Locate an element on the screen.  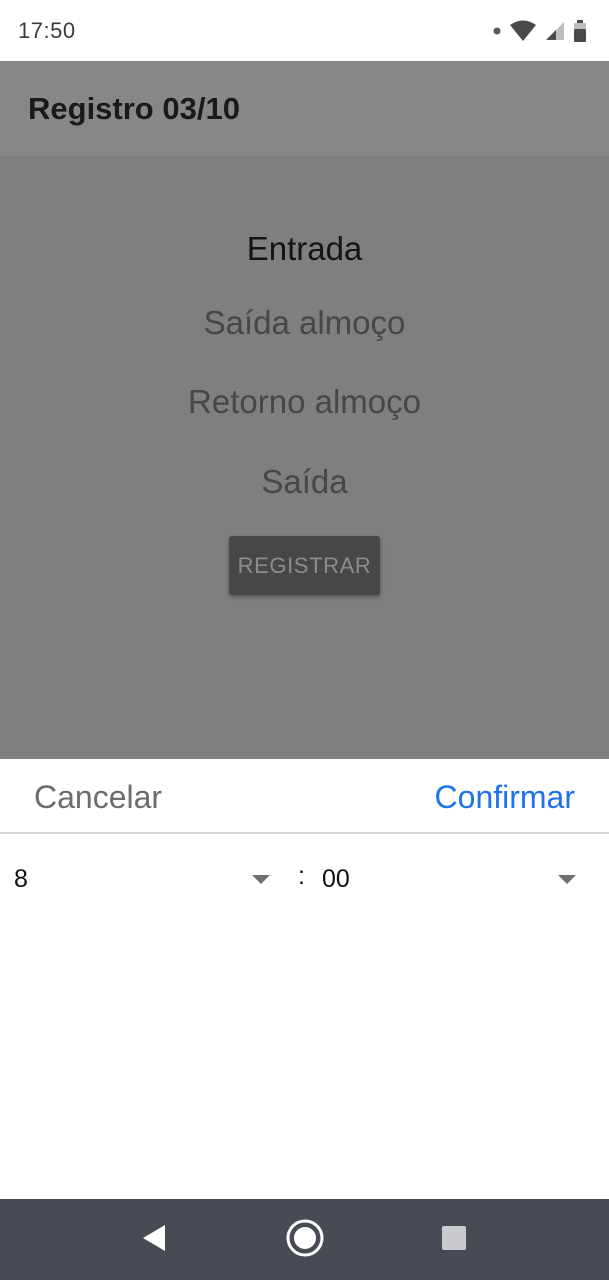
page-title: Registro 03/10 is located at coordinates (134, 108).